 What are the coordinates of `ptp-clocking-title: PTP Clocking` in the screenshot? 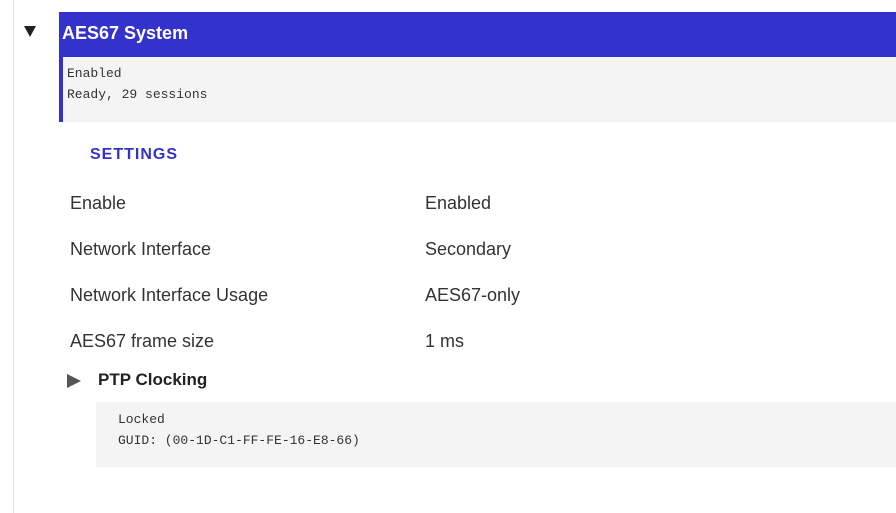 It's located at (152, 380).